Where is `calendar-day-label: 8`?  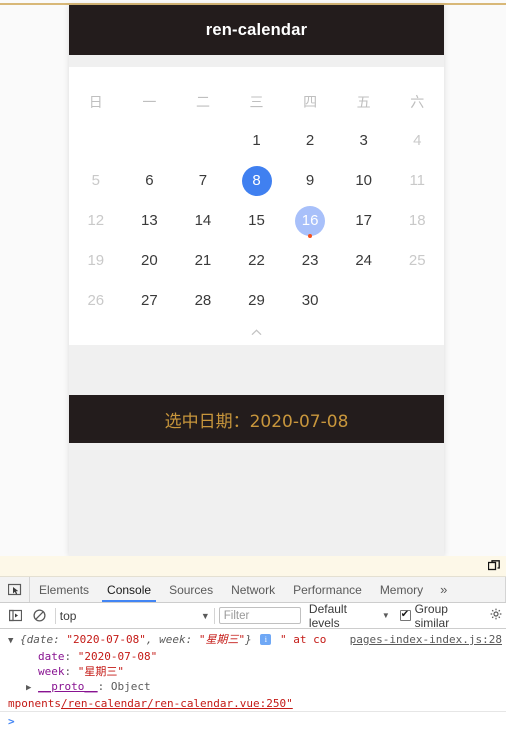 calendar-day-label: 8 is located at coordinates (256, 181).